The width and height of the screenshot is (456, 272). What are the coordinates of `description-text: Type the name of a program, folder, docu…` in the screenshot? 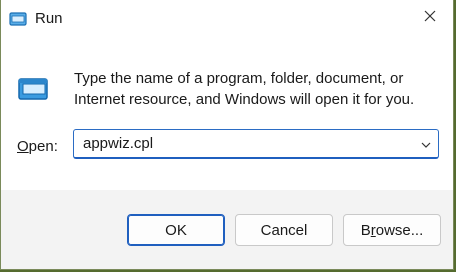 It's located at (244, 89).